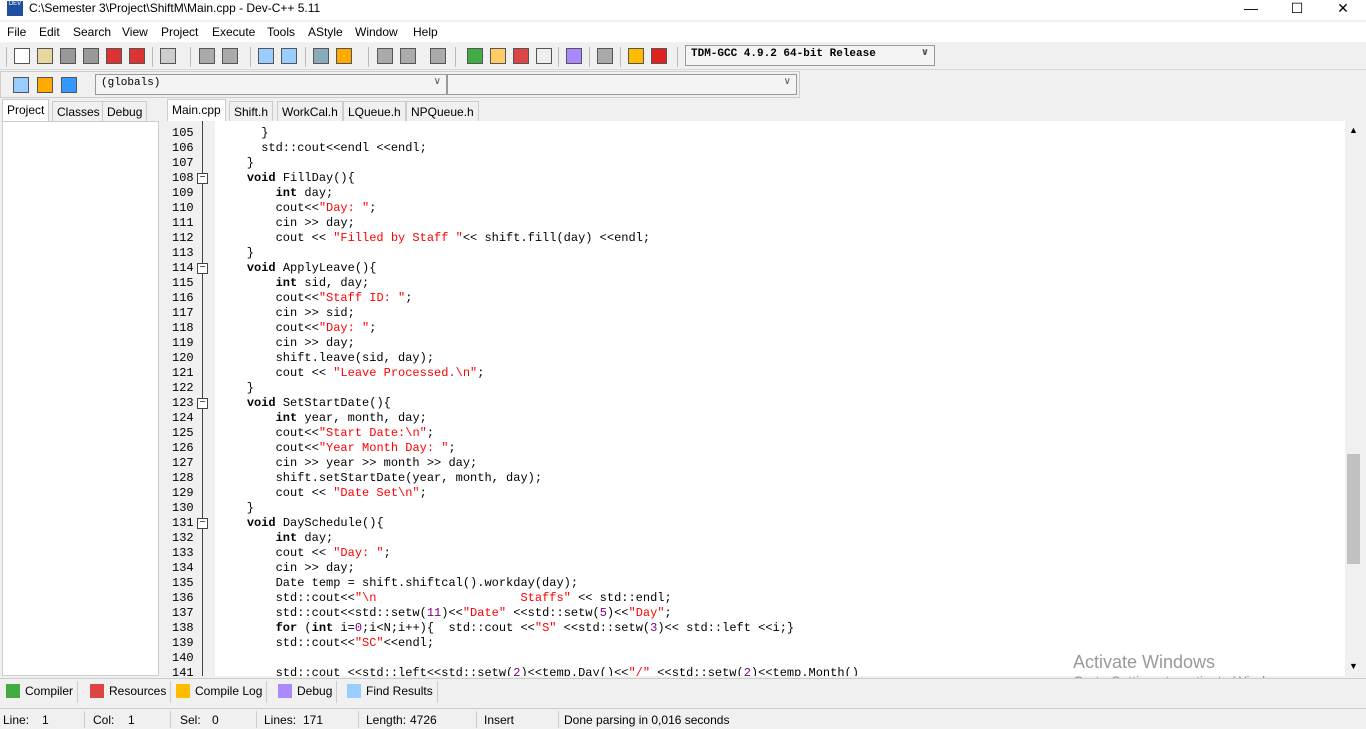  What do you see at coordinates (438, 56) in the screenshot?
I see `toggle-comment-icon` at bounding box center [438, 56].